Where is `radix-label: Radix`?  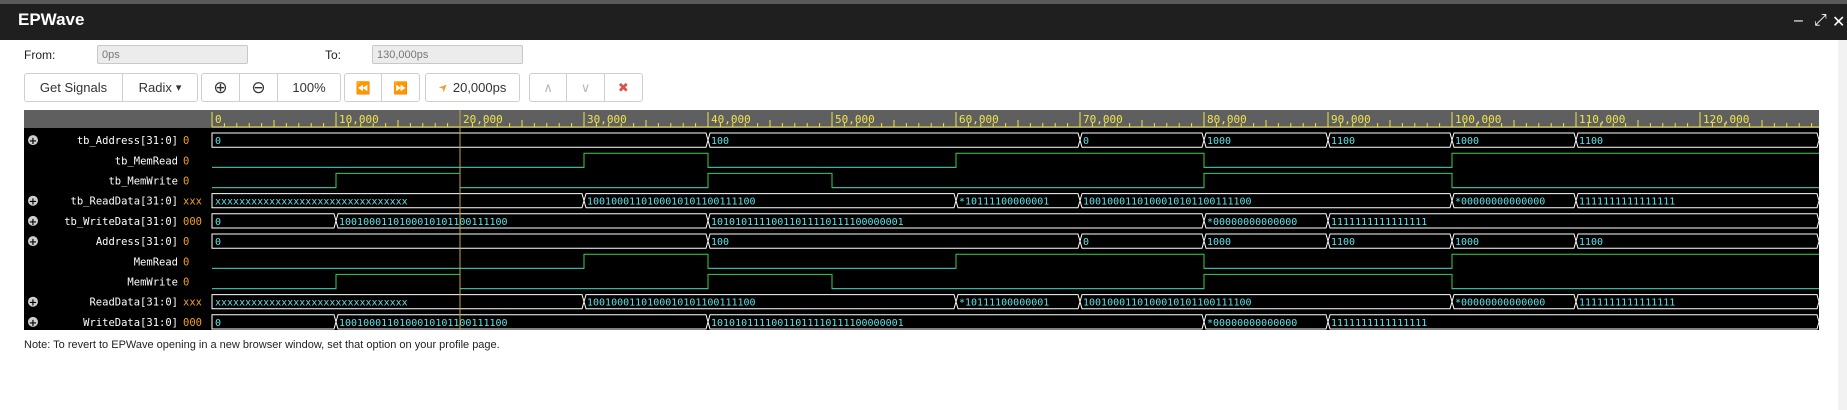 radix-label: Radix is located at coordinates (155, 87).